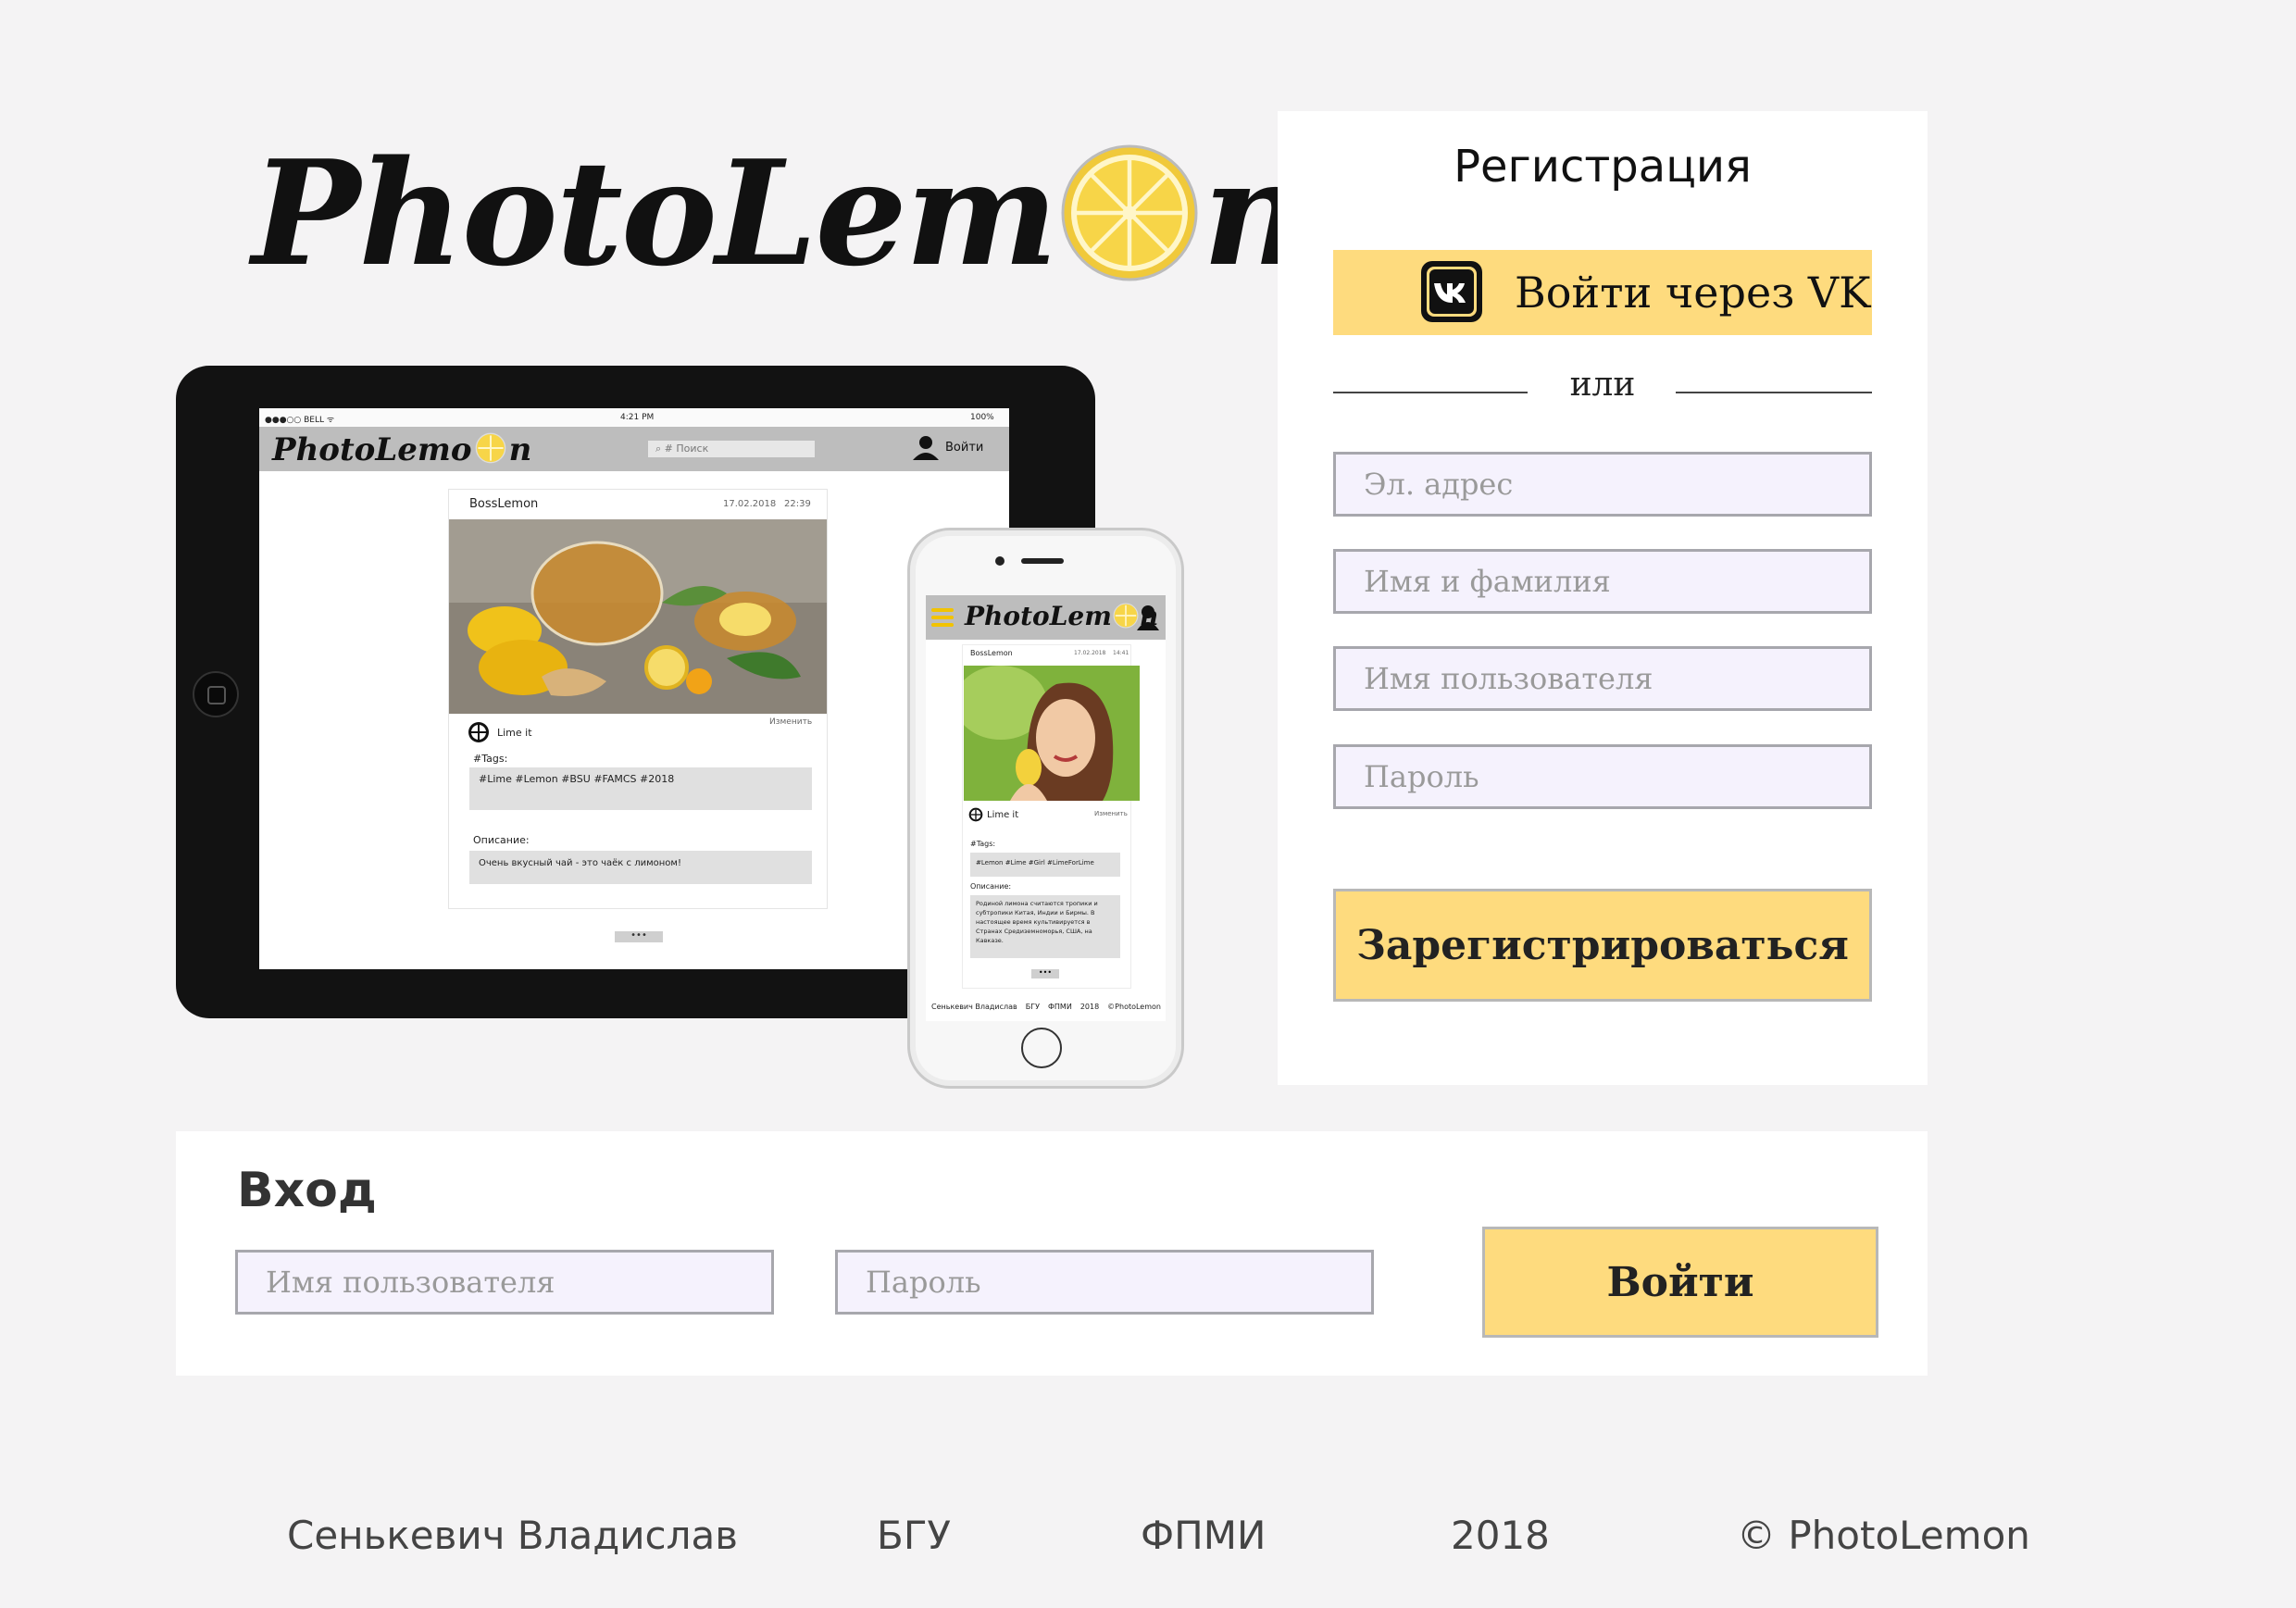 This screenshot has width=2296, height=1608. Describe the element at coordinates (1089, 1007) in the screenshot. I see `phone-footer-year: 2018` at that location.